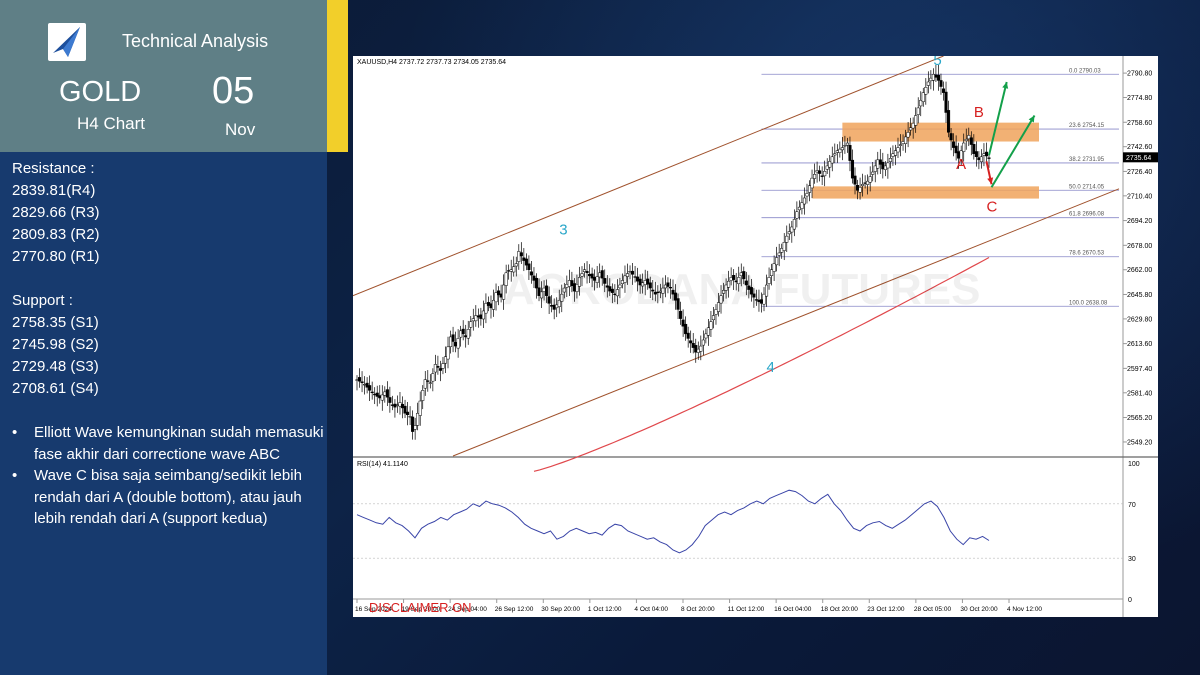 The height and width of the screenshot is (675, 1200). What do you see at coordinates (961, 164) in the screenshot?
I see `abc-label: A` at bounding box center [961, 164].